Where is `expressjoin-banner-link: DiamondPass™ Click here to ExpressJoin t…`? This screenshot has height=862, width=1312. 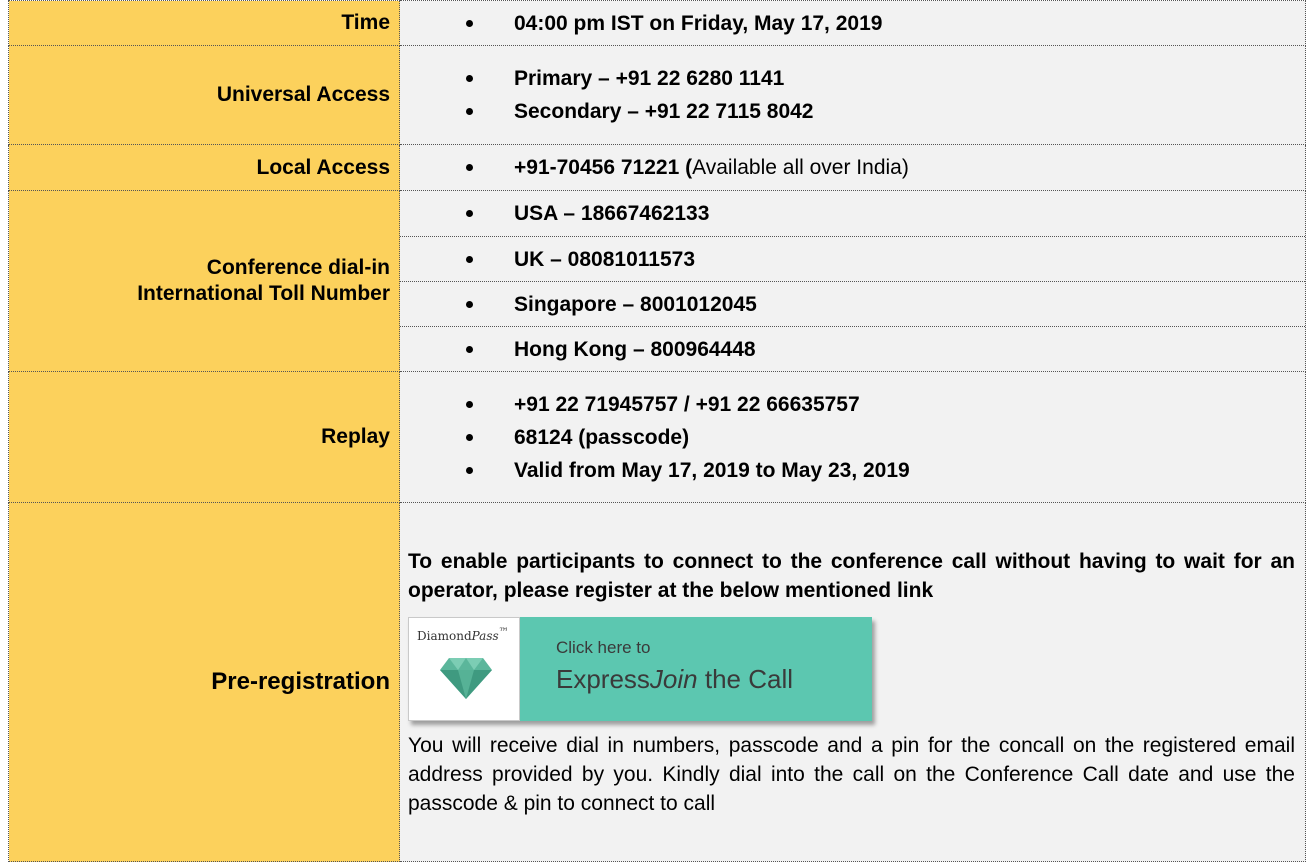
expressjoin-banner-link: DiamondPass™ Click here to ExpressJoin t… is located at coordinates (640, 668).